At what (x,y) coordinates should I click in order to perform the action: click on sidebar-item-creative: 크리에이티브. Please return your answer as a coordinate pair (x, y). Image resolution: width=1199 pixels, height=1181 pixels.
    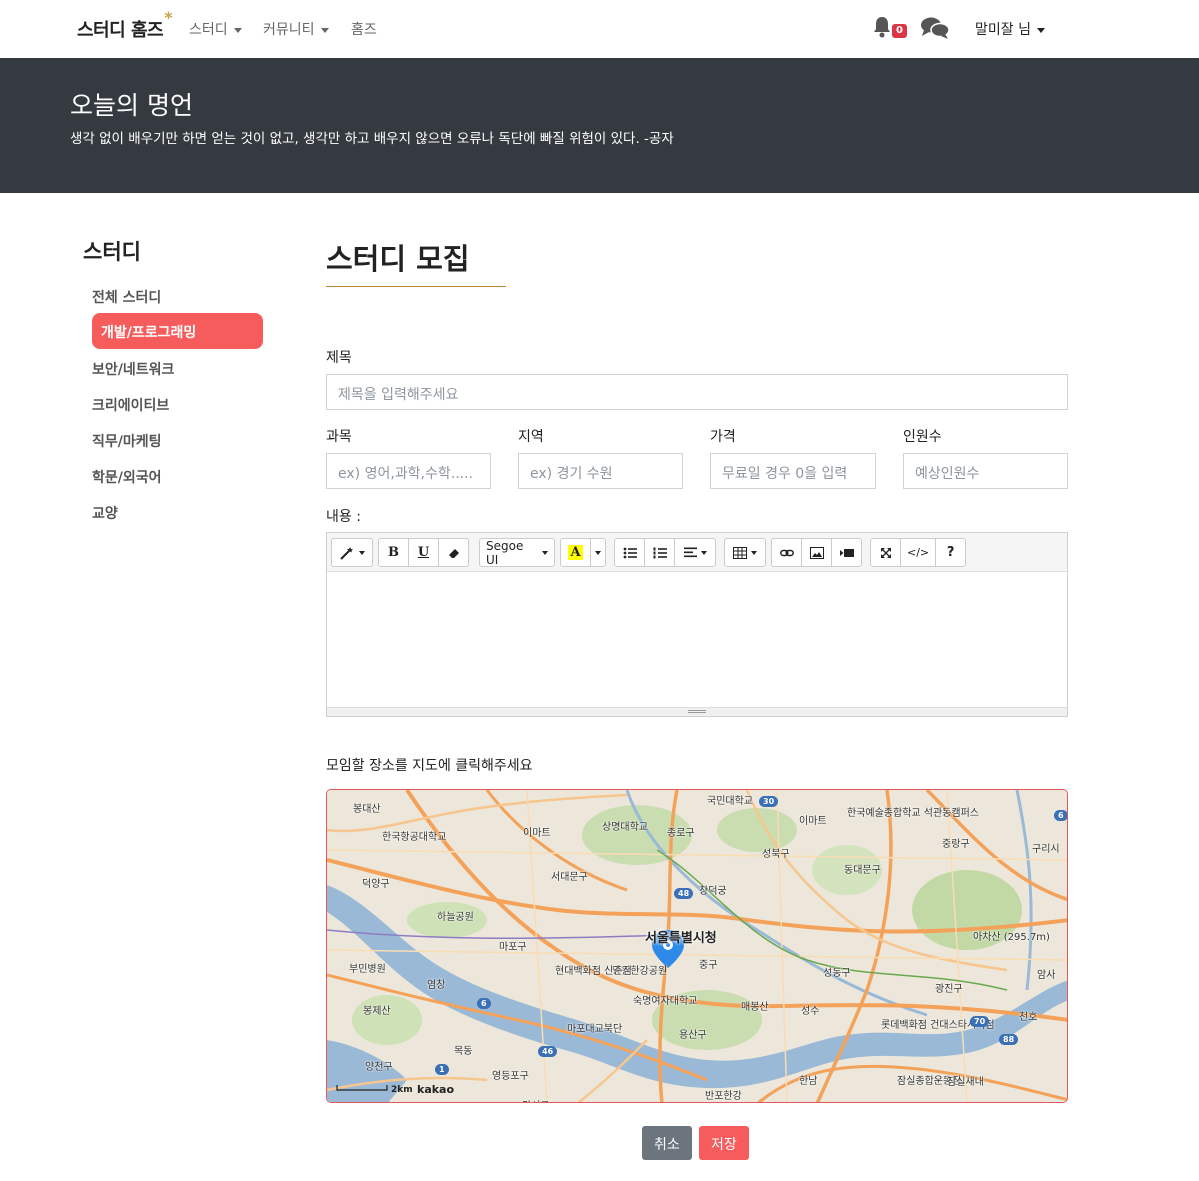
    Looking at the image, I should click on (130, 405).